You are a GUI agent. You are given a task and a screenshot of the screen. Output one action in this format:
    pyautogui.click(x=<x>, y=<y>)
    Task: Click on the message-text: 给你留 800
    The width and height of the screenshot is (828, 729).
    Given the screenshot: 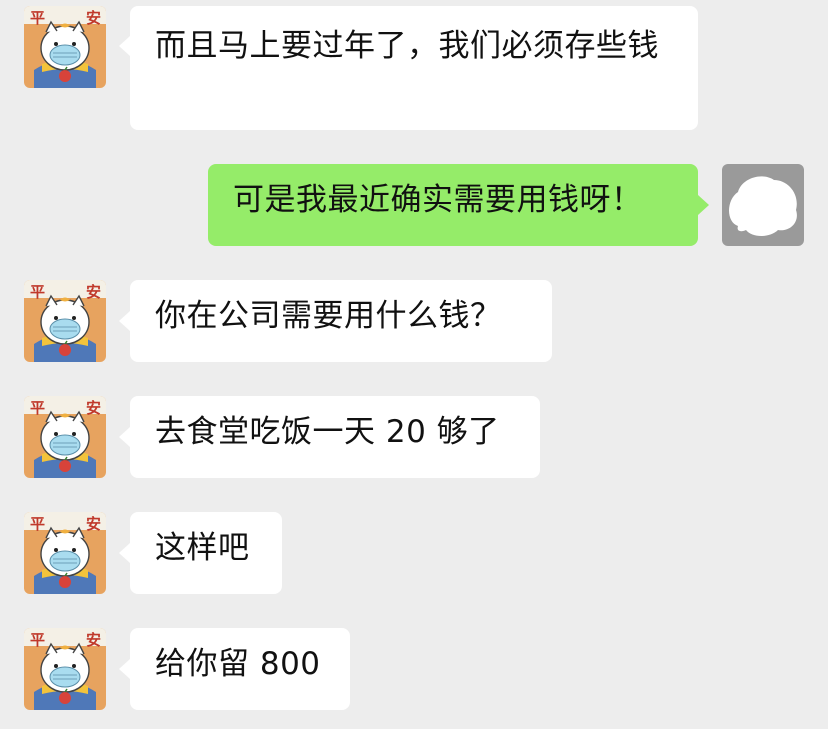 What is the action you would take?
    pyautogui.click(x=238, y=664)
    